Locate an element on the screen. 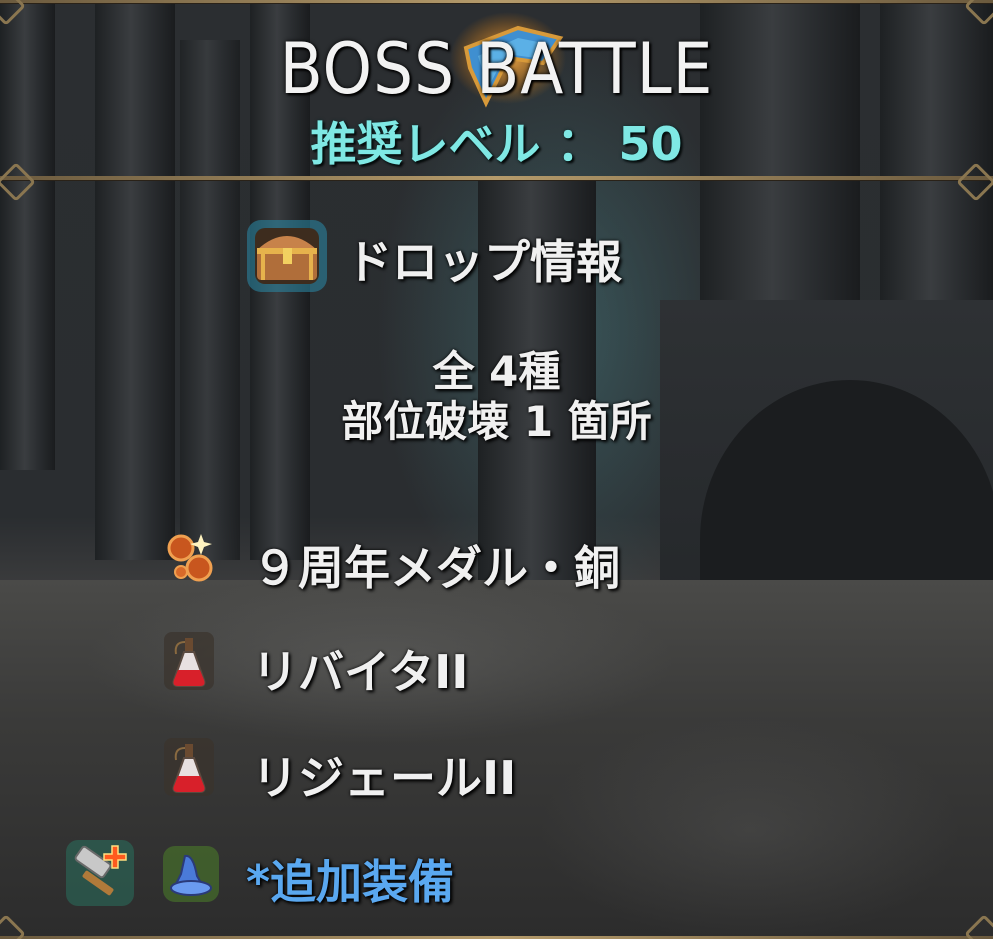  boss-battle-title: BOSS BATTLE is located at coordinates (496, 69).